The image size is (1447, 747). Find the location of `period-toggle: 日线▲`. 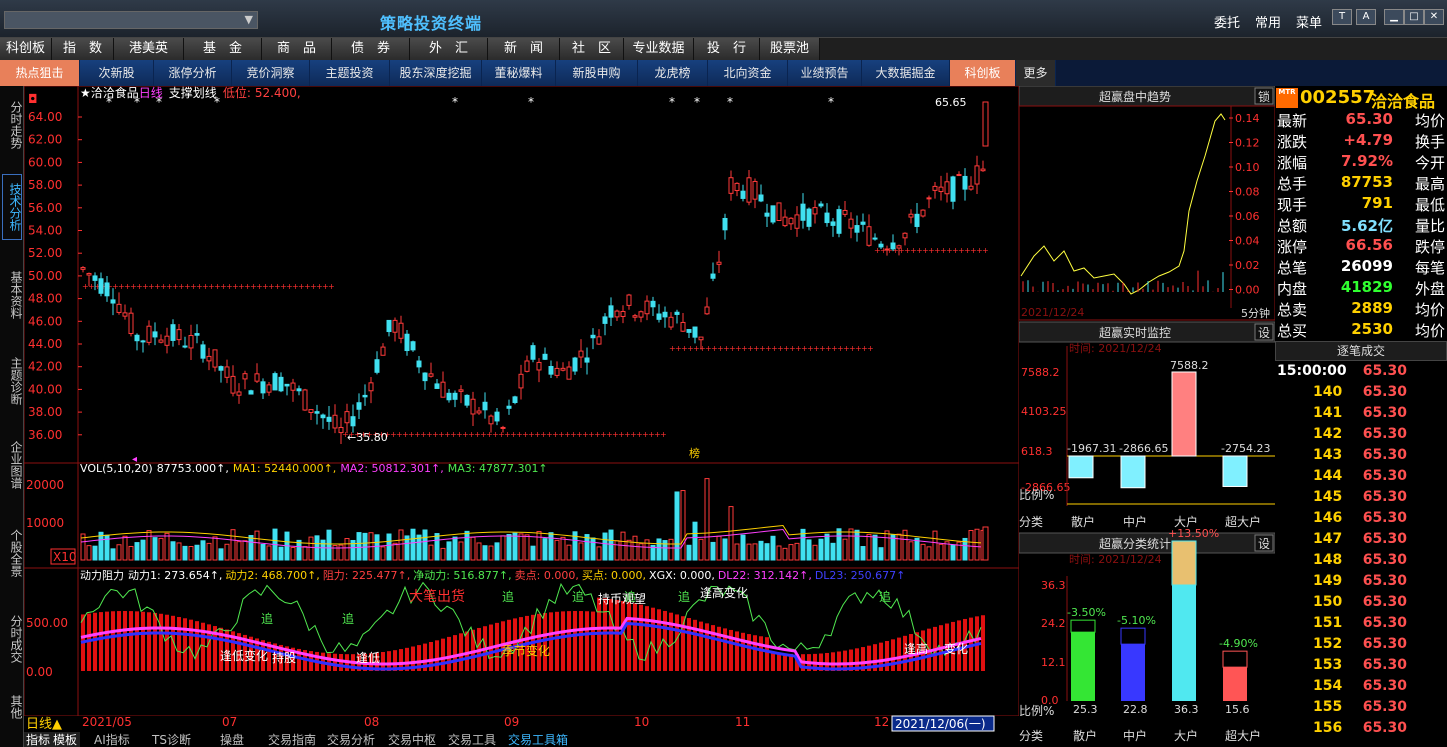

period-toggle: 日线▲ is located at coordinates (44, 724).